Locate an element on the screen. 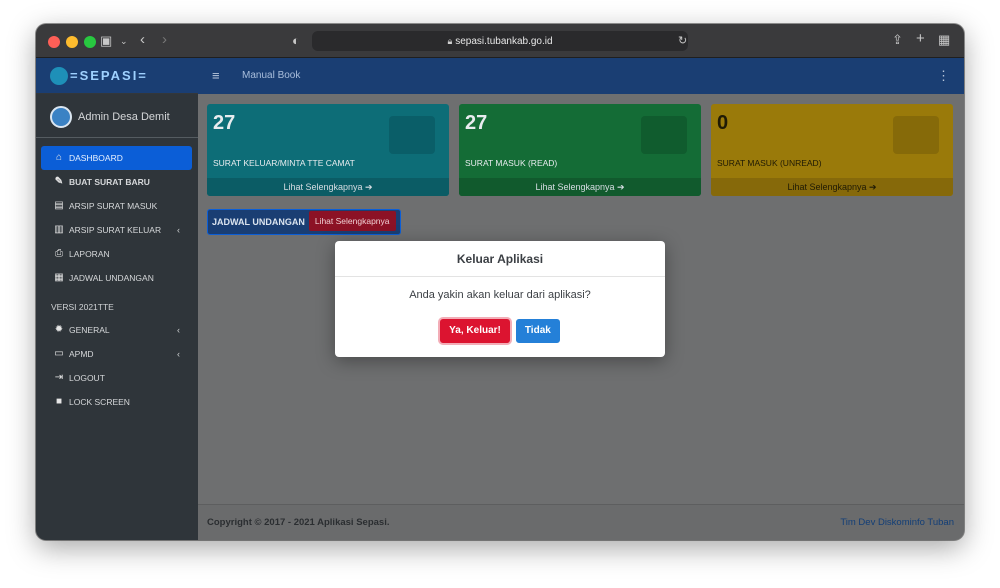 The image size is (1000, 588). confirm-logout-button: Ya, Keluar! is located at coordinates (475, 331).